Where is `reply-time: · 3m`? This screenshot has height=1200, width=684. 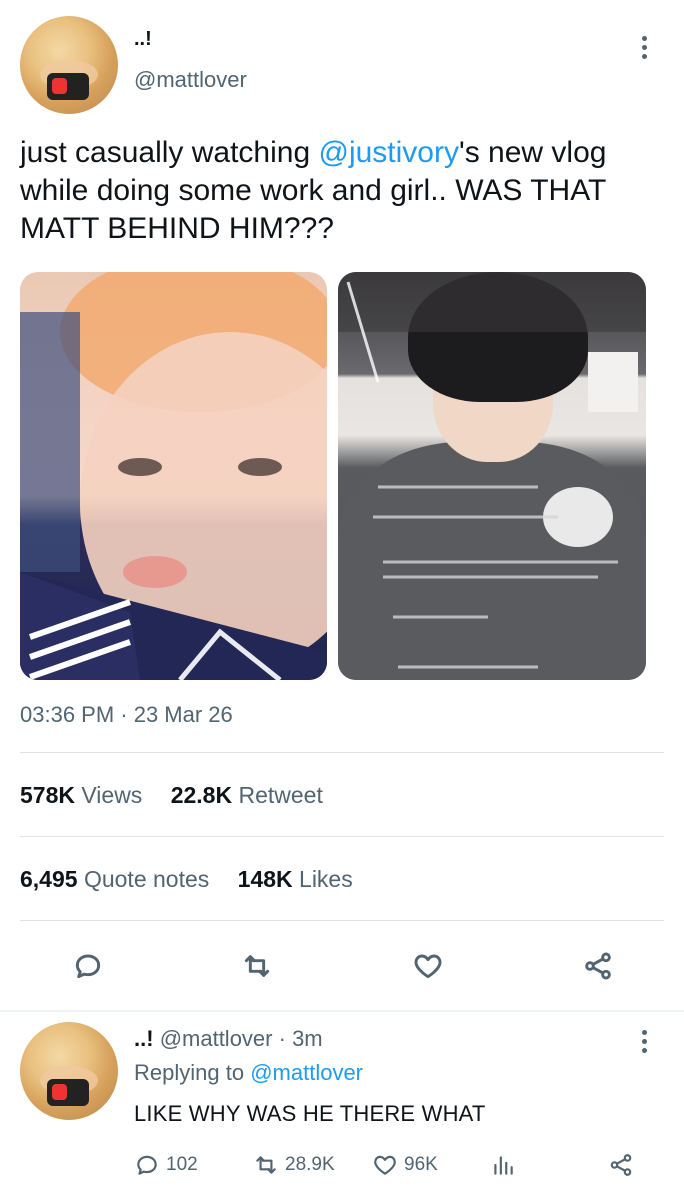 reply-time: · 3m is located at coordinates (300, 1038).